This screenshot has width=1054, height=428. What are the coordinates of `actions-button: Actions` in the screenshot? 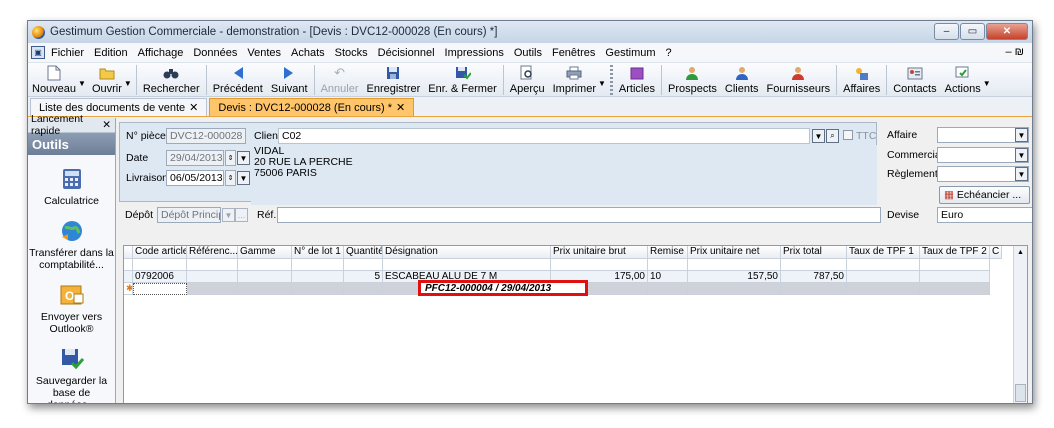 It's located at (963, 79).